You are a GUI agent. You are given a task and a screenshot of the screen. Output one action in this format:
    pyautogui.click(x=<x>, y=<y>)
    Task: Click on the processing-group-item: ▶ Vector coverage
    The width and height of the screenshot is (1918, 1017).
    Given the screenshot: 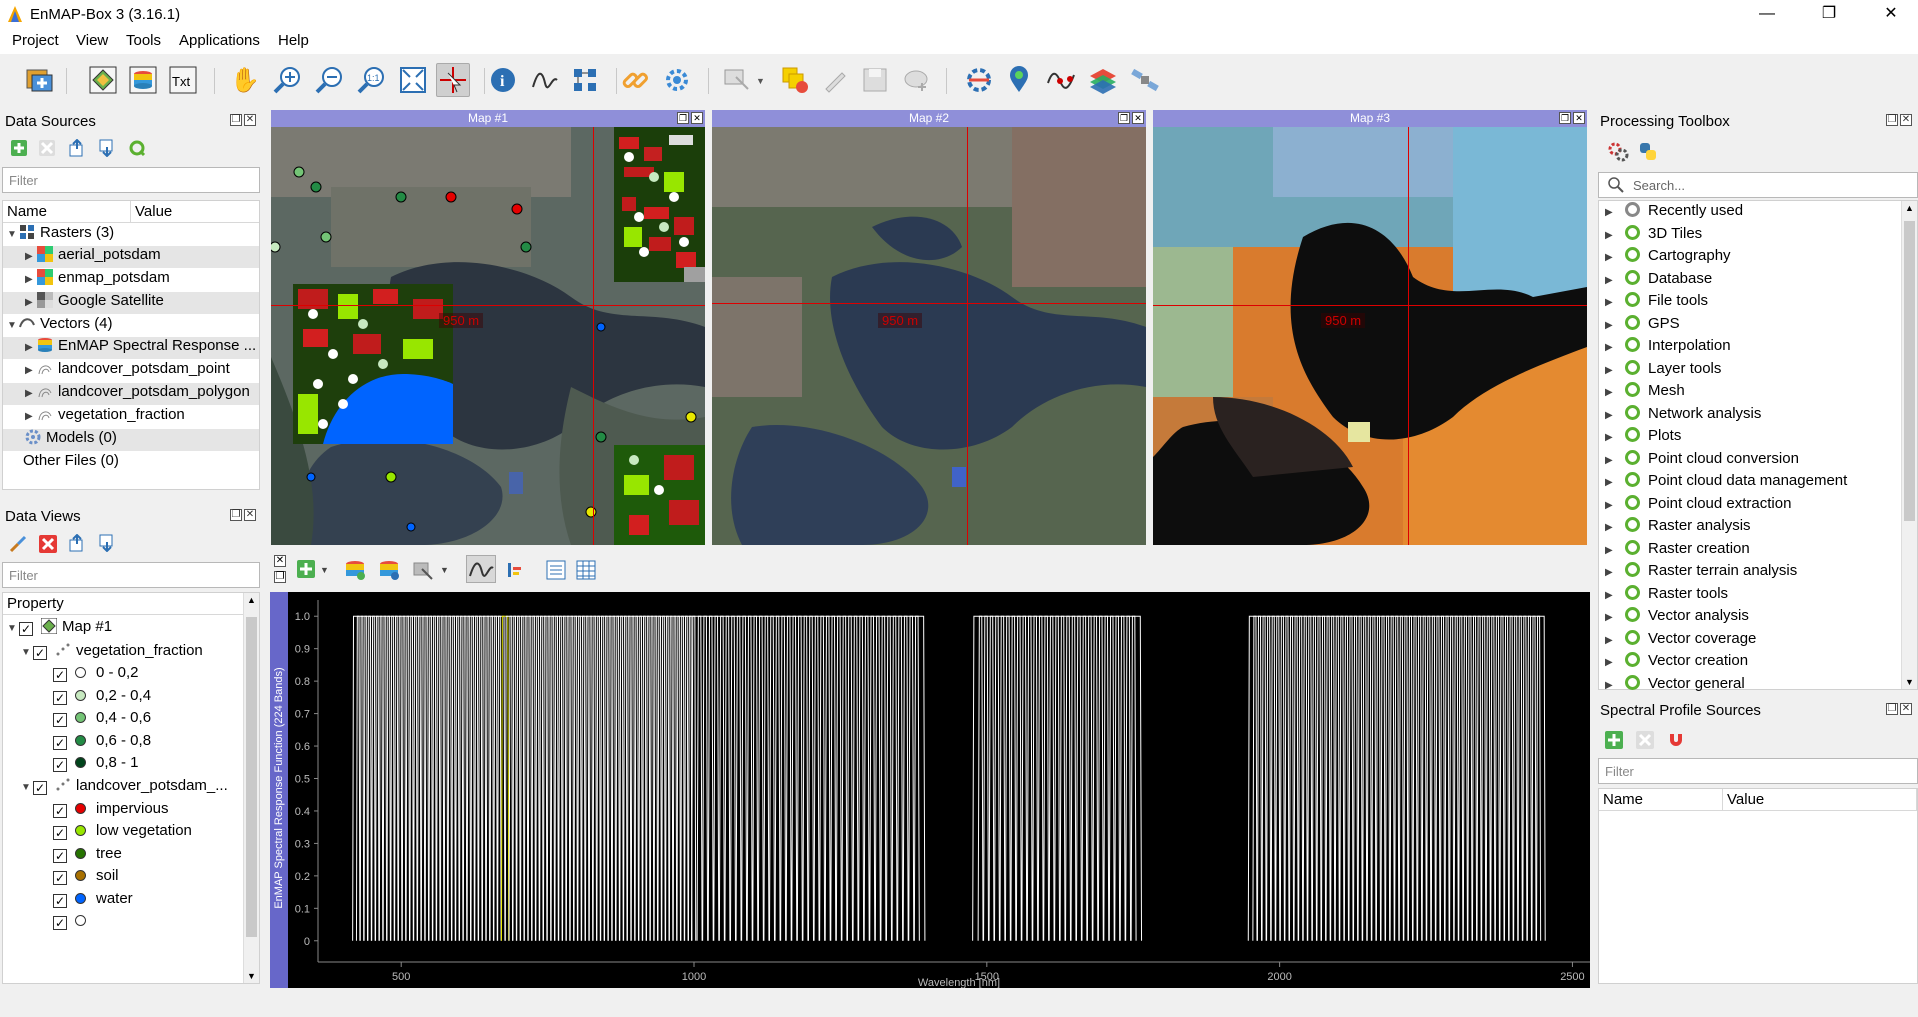 What is the action you would take?
    pyautogui.click(x=1680, y=640)
    